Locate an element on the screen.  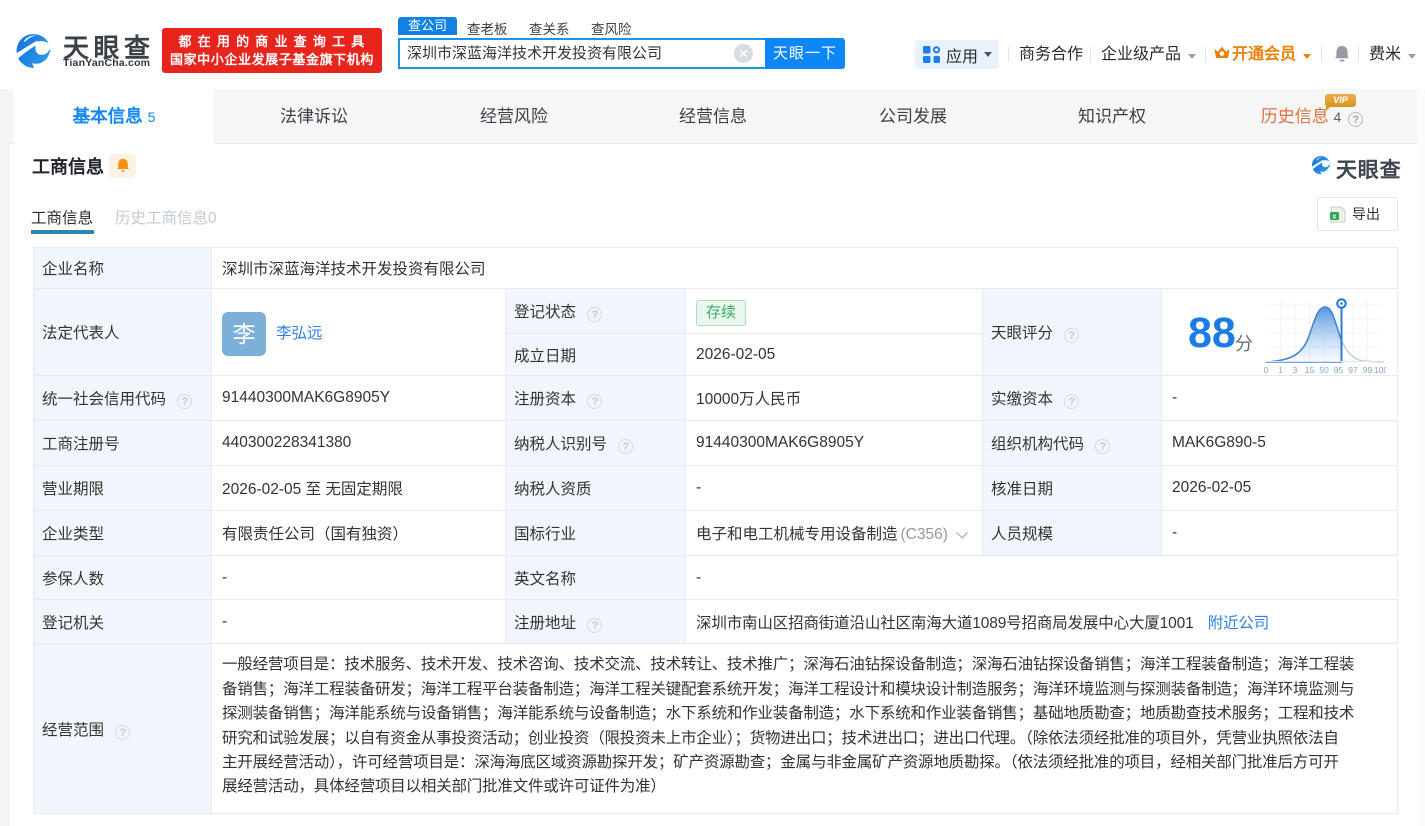
svg-text: 3 is located at coordinates (1295, 370).